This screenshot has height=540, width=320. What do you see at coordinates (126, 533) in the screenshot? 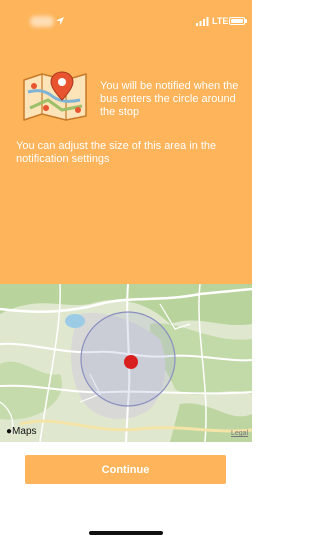
I see `home-indicator` at bounding box center [126, 533].